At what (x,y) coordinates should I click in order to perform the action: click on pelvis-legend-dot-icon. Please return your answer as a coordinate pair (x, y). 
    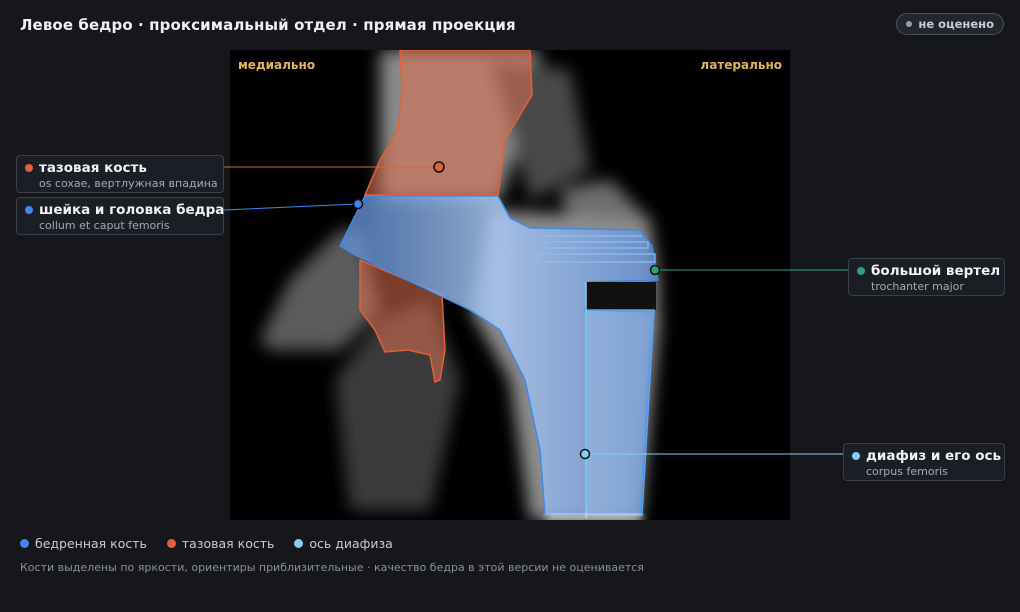
    Looking at the image, I should click on (171, 543).